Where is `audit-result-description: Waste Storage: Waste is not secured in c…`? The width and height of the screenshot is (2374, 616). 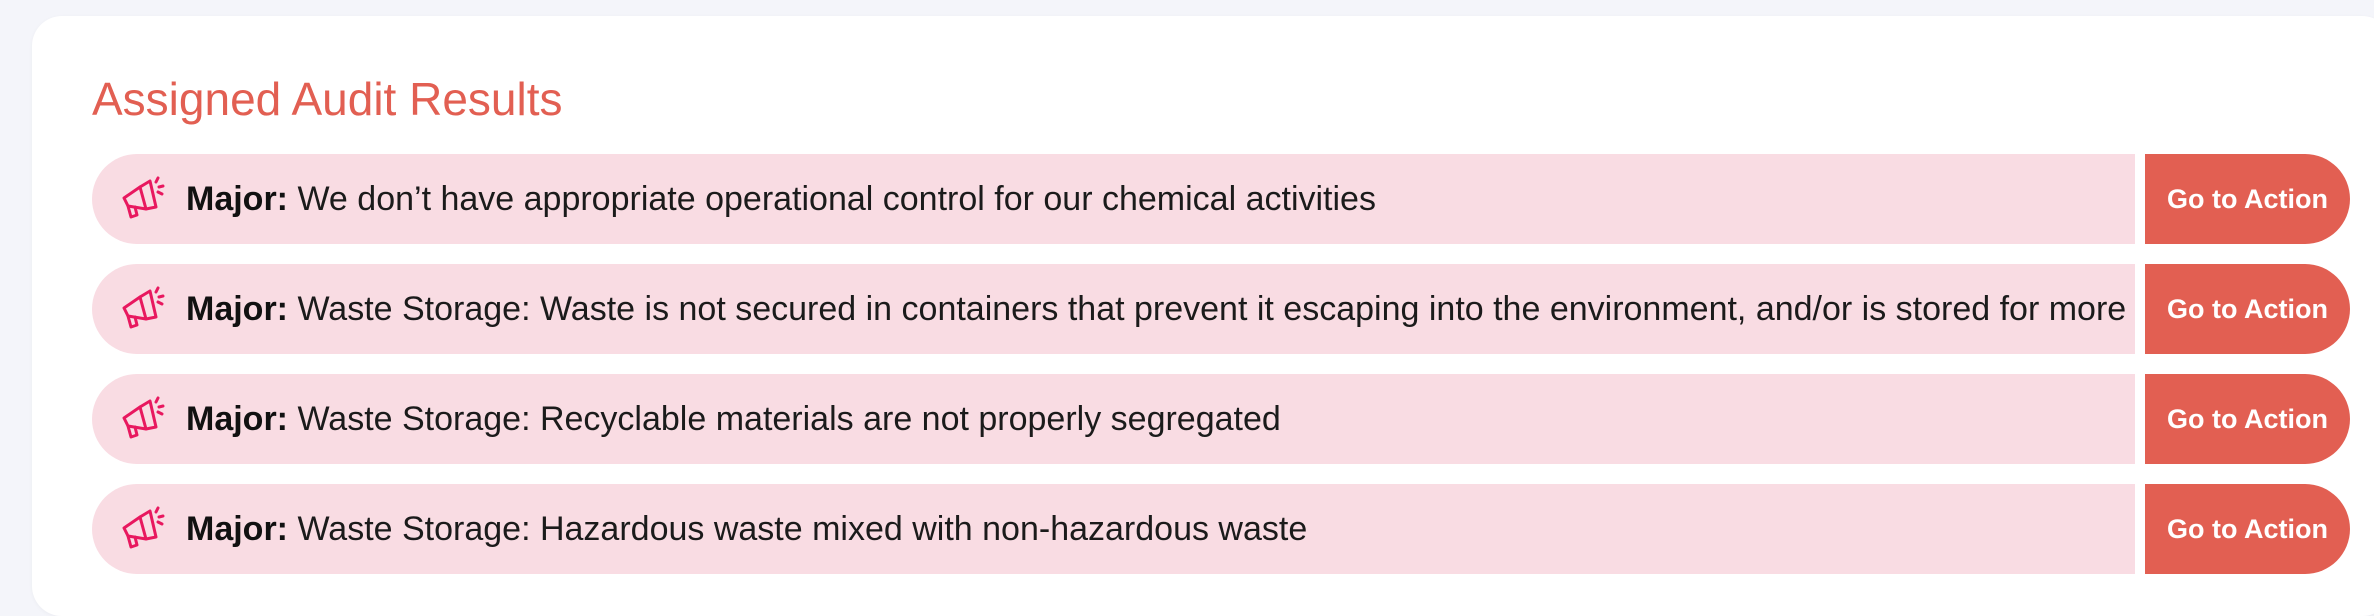
audit-result-description: Waste Storage: Waste is not secured in c… is located at coordinates (1216, 309).